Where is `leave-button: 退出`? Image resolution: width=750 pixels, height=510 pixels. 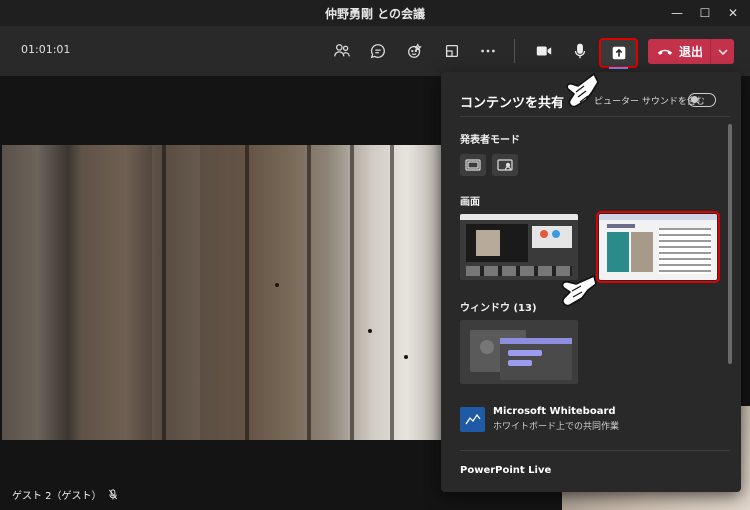 leave-button: 退出 is located at coordinates (679, 51).